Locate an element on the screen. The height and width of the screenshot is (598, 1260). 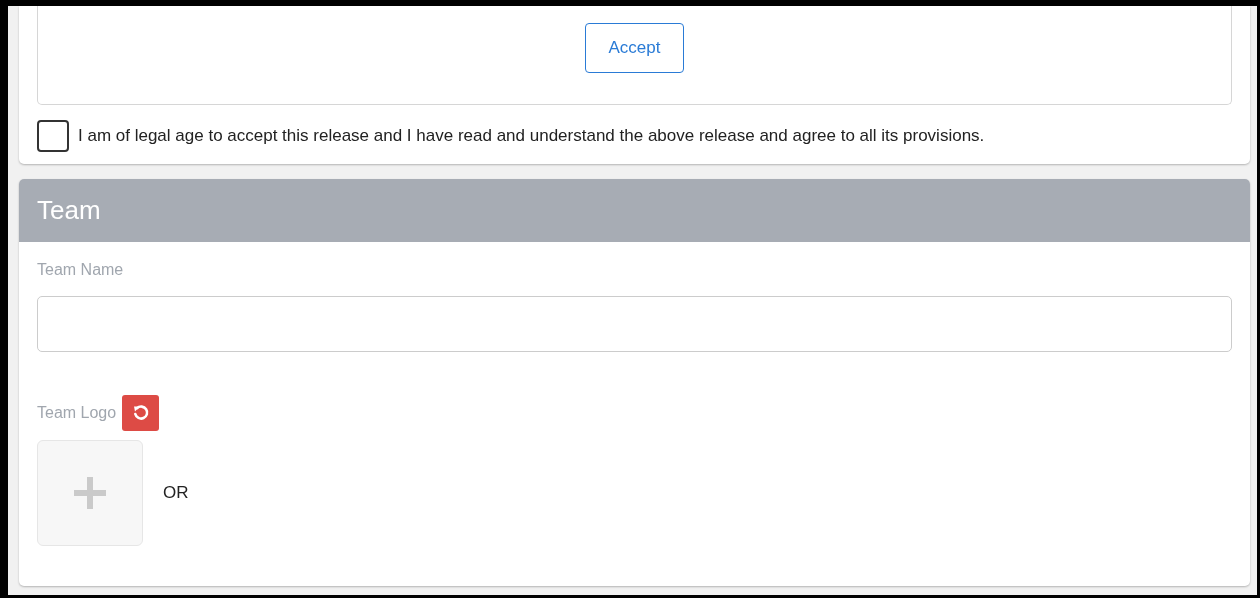
undo-icon is located at coordinates (140, 413).